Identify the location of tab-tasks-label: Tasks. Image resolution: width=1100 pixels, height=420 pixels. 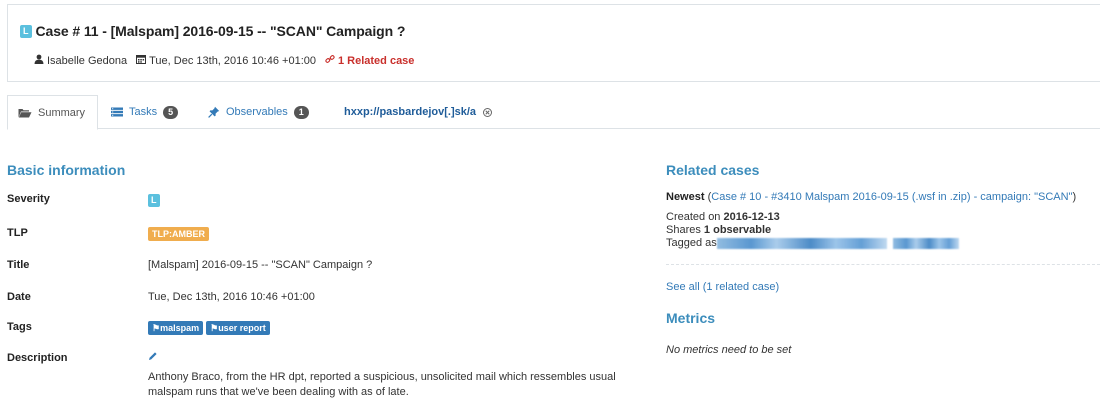
(143, 112).